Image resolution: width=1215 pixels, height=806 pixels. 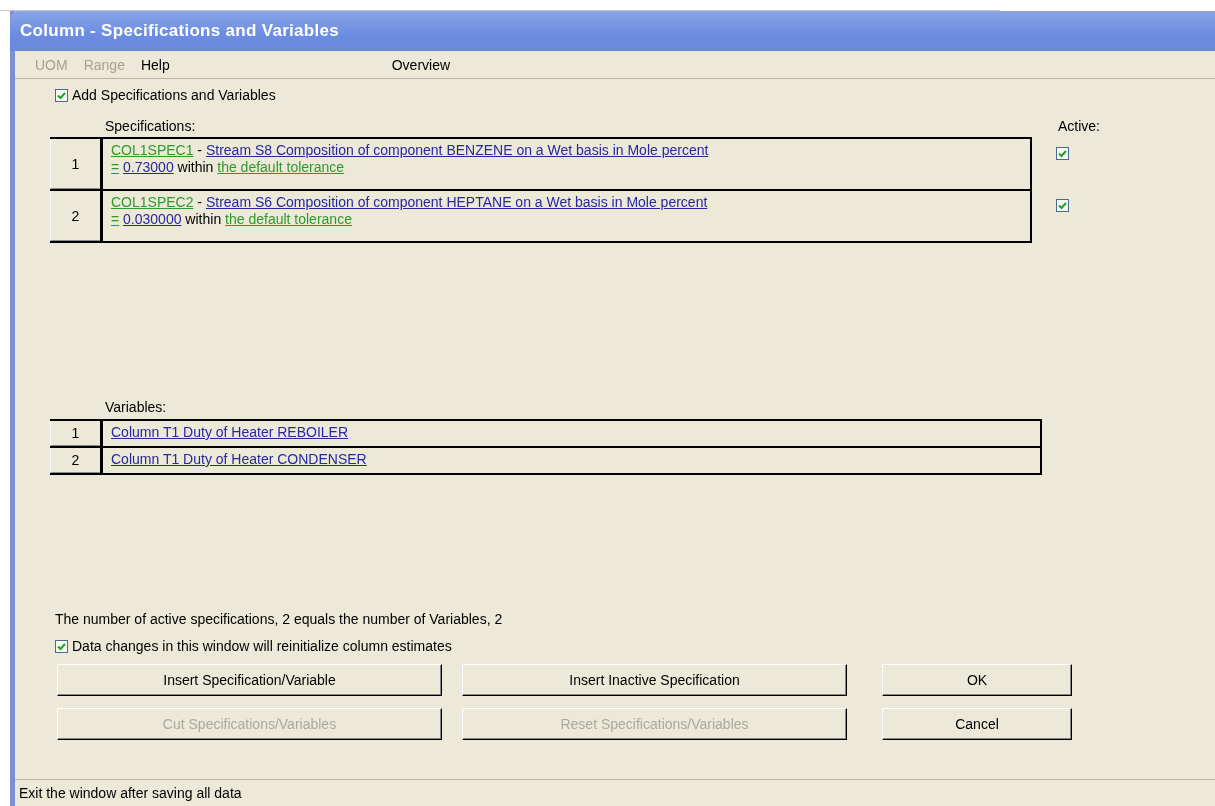 I want to click on specification-text: COL1SPEC1 - Stream S8 Composition of component BENZENE on a Wet basis in Mole percent = 0.73000 within the default tolerance, so click(x=566, y=164).